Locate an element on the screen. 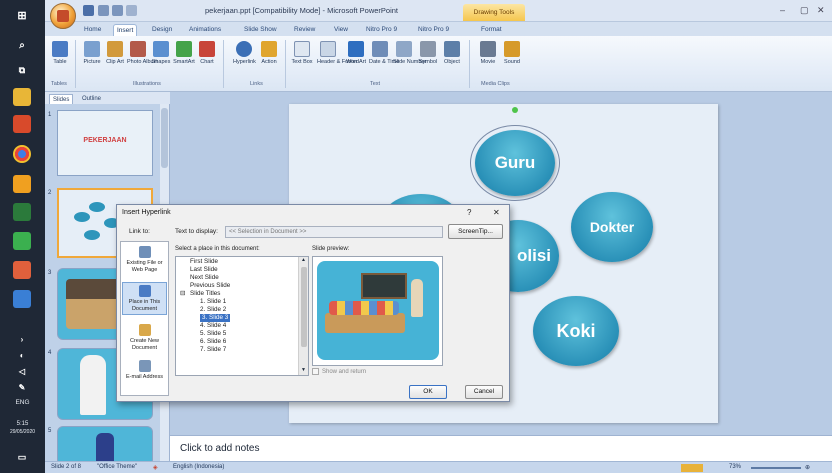  maximize-button: ▢ is located at coordinates (804, 10).